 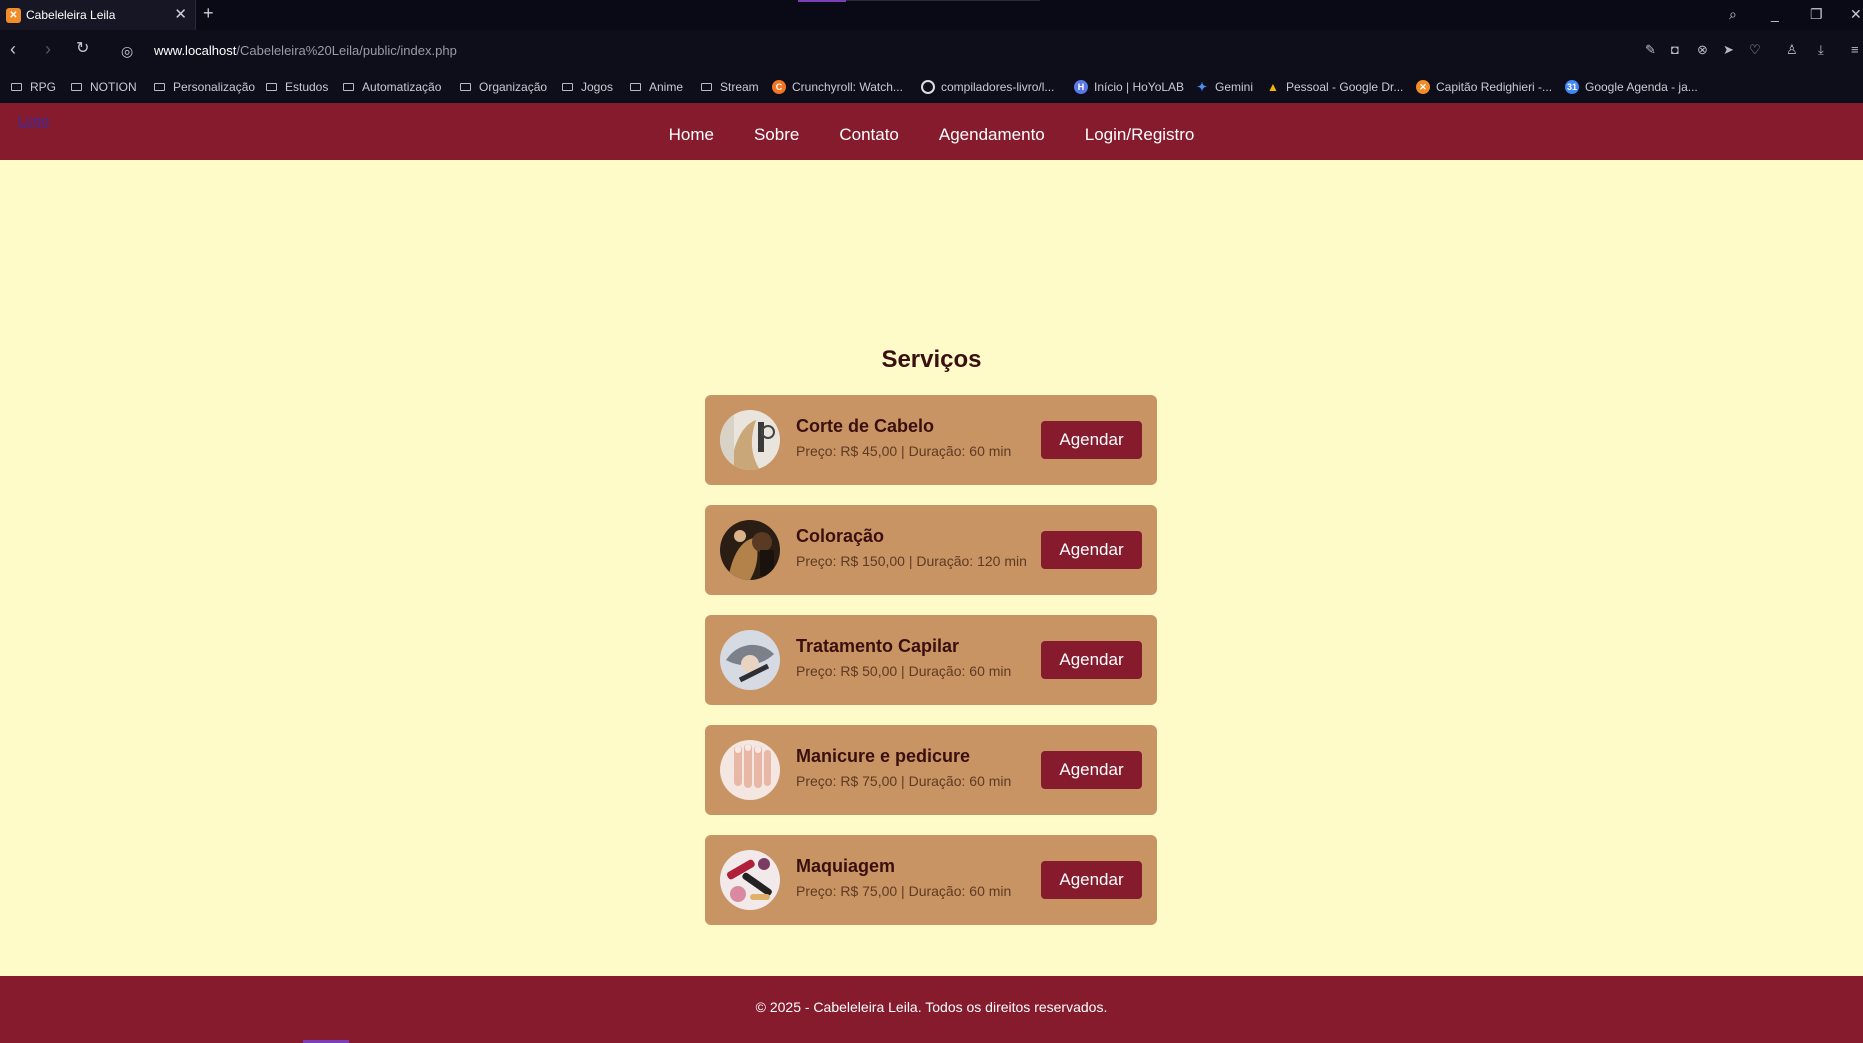 I want to click on browser-tab-active: ✕ Cabeleleira Leila ✕, so click(x=98, y=15).